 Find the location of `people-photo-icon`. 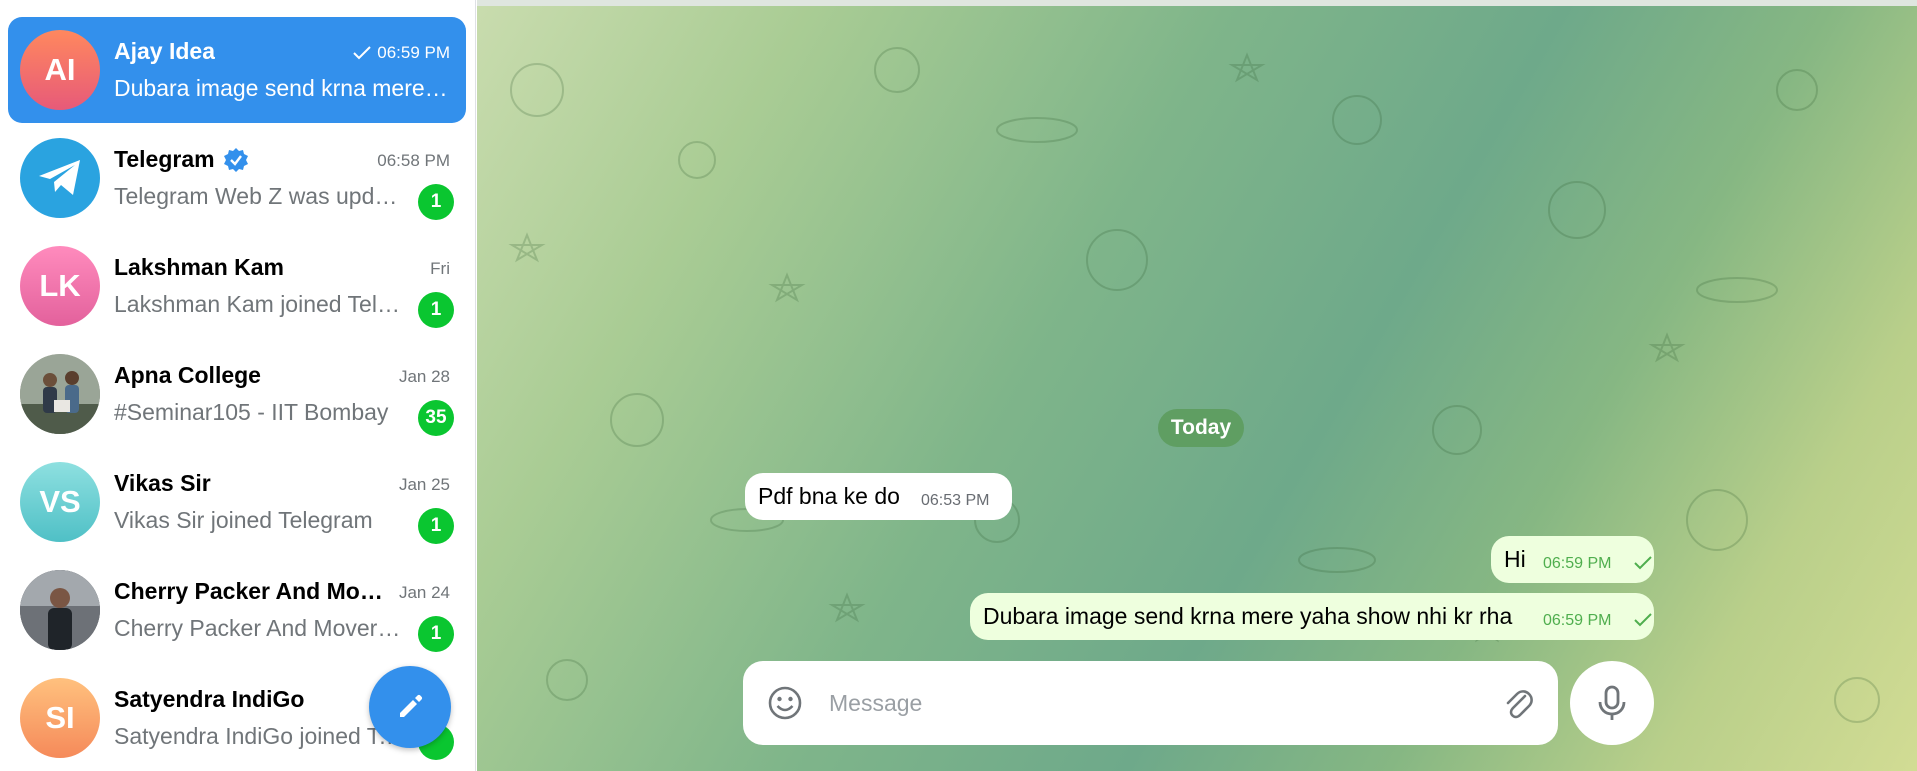

people-photo-icon is located at coordinates (60, 394).